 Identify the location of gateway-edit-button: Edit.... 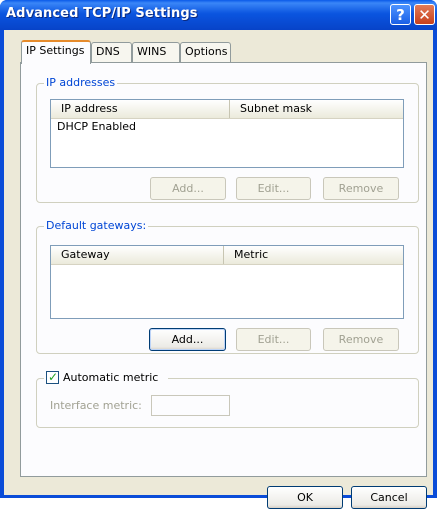
(273, 339).